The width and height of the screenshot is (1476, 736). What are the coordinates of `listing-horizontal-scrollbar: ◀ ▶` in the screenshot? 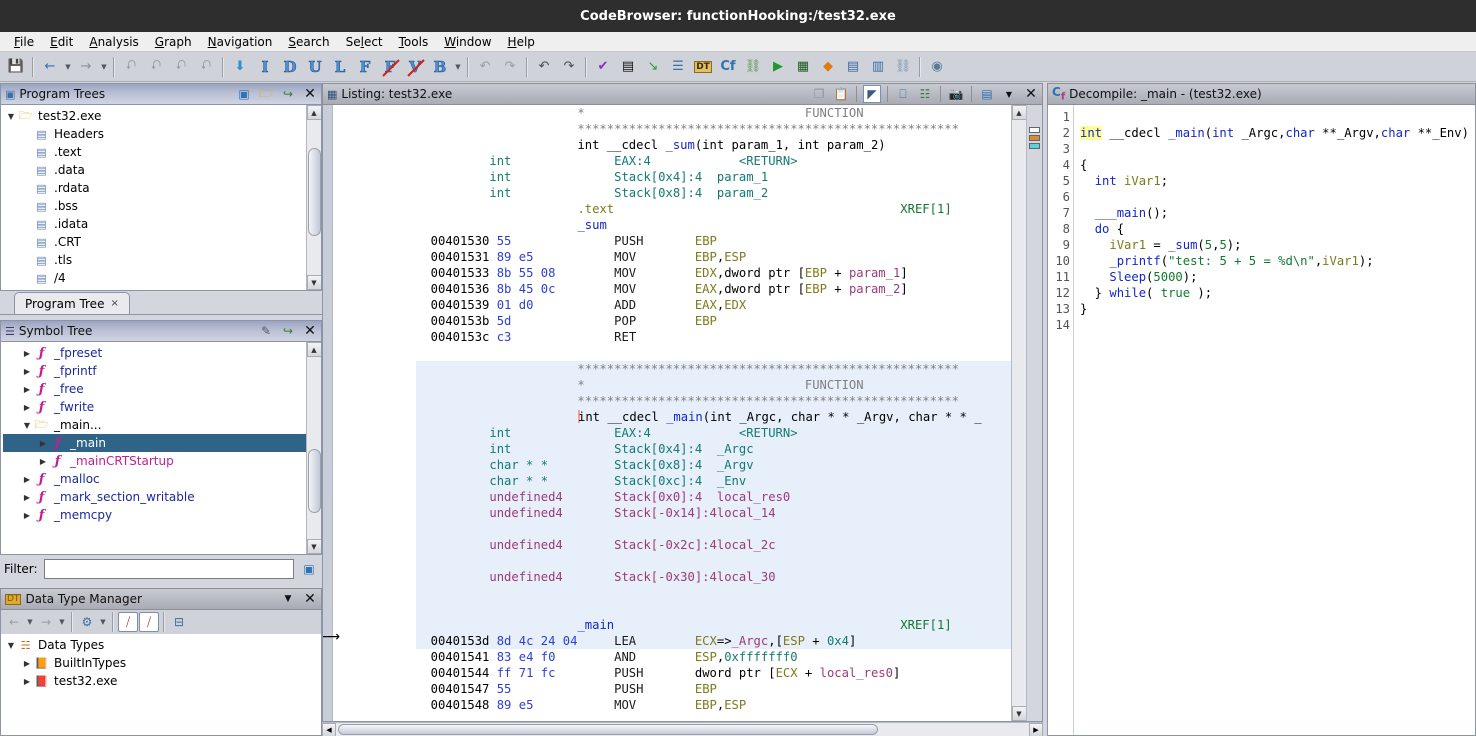 It's located at (682, 729).